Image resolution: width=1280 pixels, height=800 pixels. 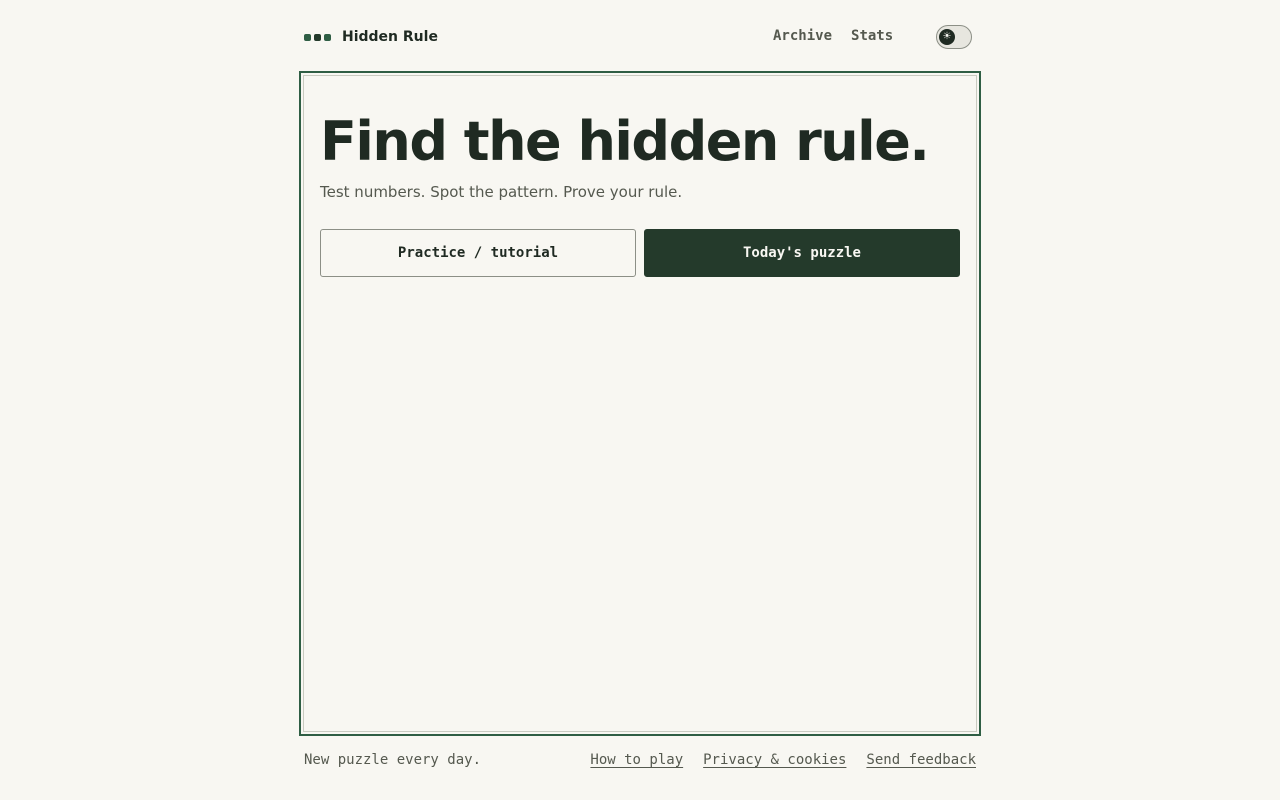 I want to click on practice-tutorial-button: Practice / tutorial, so click(x=478, y=253).